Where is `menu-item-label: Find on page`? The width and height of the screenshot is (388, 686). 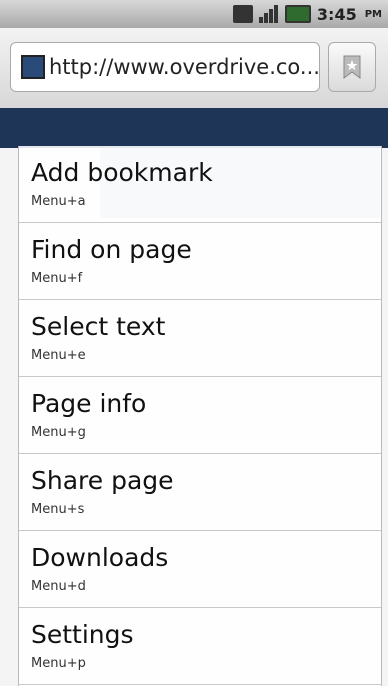 menu-item-label: Find on page is located at coordinates (111, 249).